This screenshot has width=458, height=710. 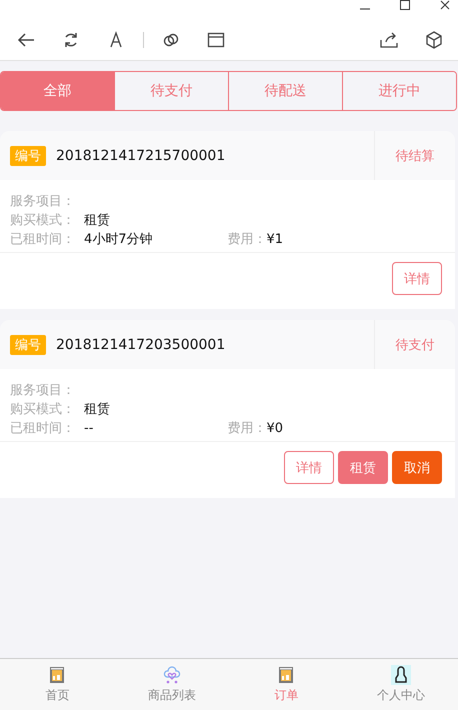 What do you see at coordinates (172, 695) in the screenshot?
I see `nav-label: 商品列表` at bounding box center [172, 695].